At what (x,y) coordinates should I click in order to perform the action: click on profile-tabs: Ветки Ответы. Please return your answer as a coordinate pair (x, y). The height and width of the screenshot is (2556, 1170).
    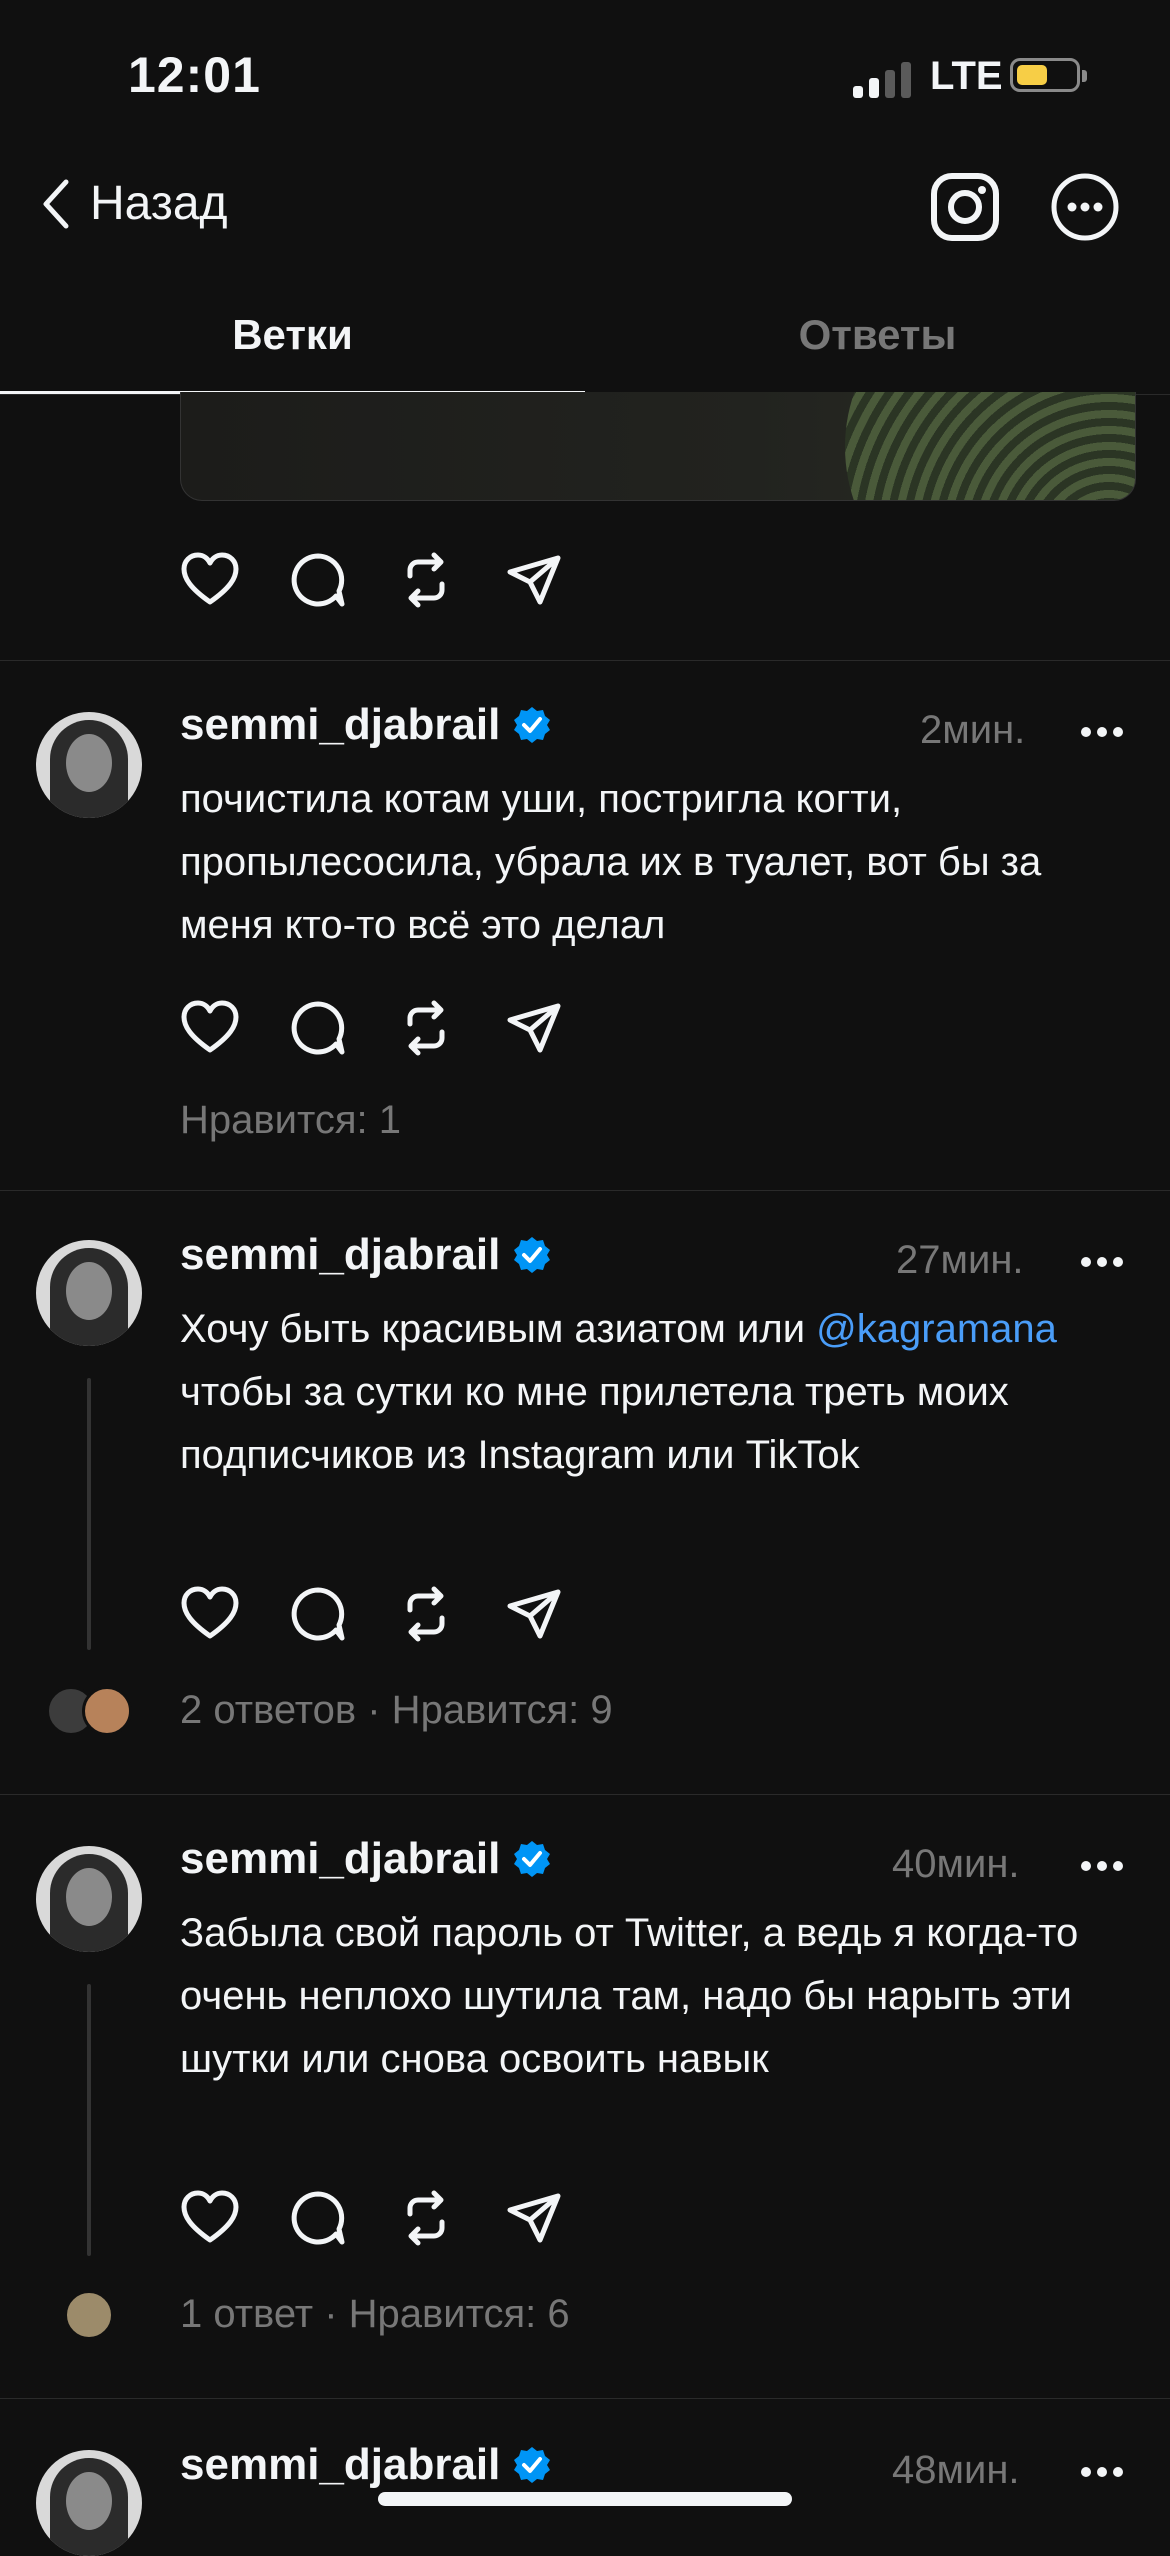
    Looking at the image, I should click on (585, 342).